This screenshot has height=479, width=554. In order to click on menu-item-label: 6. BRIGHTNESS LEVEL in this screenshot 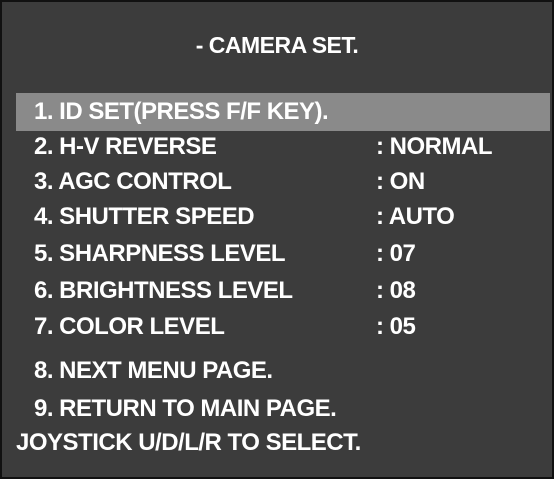, I will do `click(163, 290)`.